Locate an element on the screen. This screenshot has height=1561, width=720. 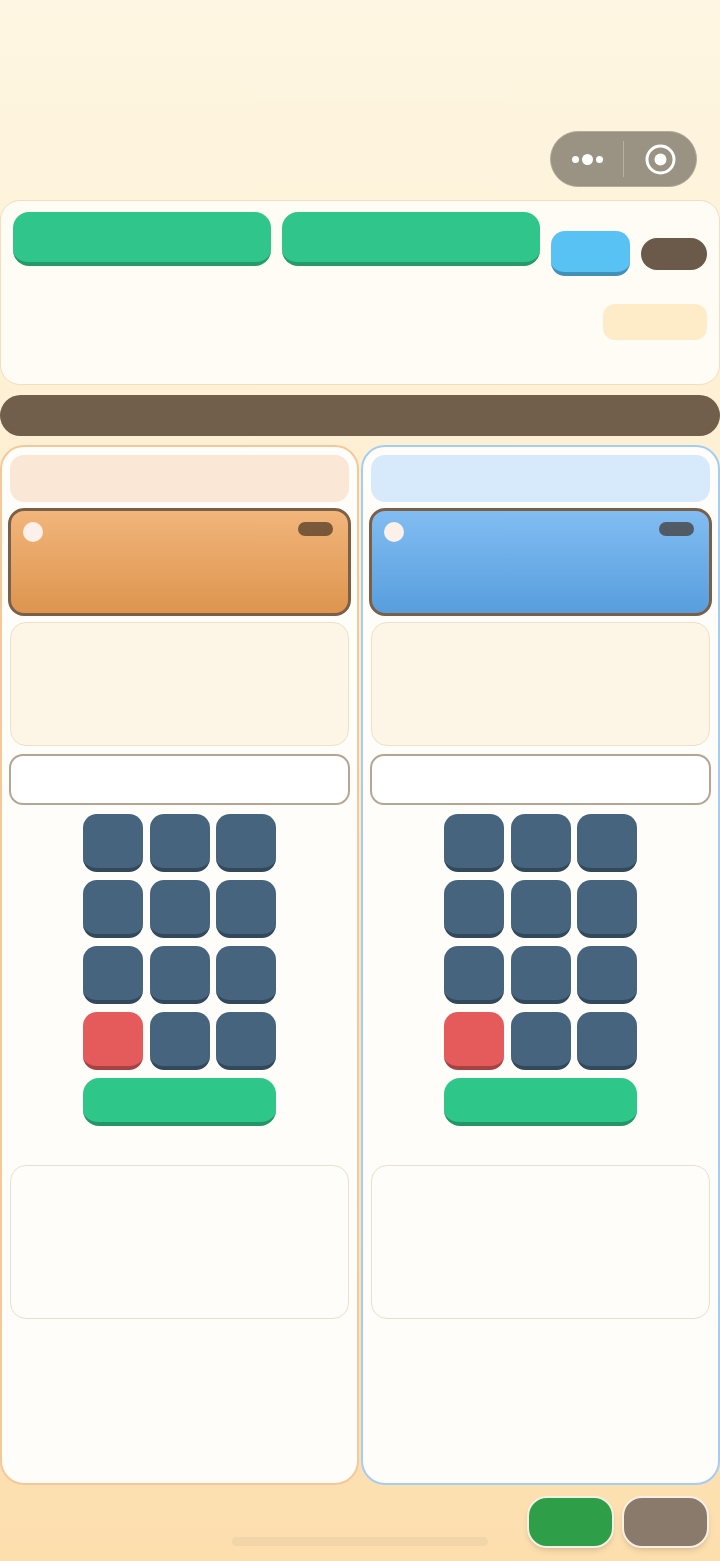
target-icon is located at coordinates (660, 159).